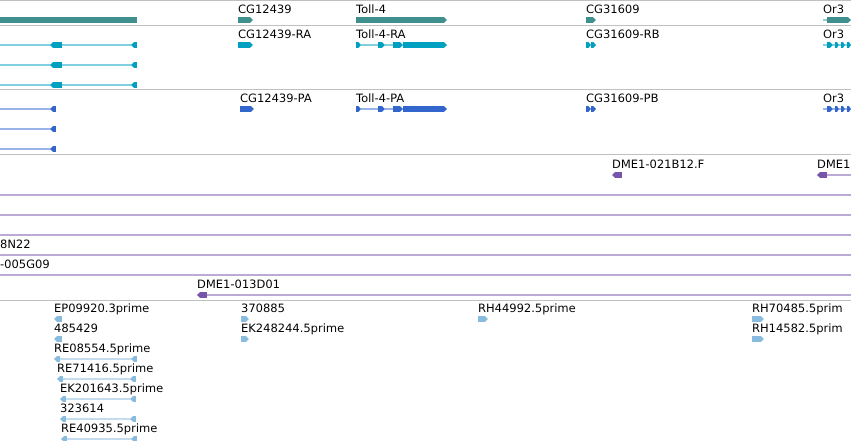 Image resolution: width=851 pixels, height=441 pixels. I want to click on feature-label: CG31609-RB, so click(623, 34).